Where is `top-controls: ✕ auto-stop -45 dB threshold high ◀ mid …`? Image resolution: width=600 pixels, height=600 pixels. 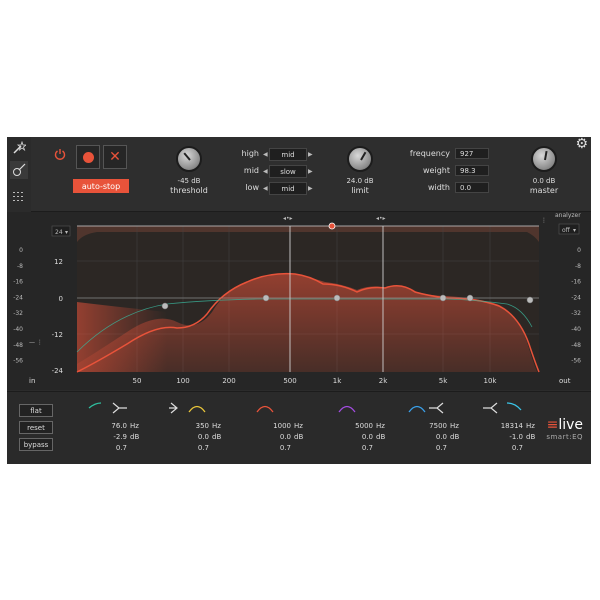
top-controls: ✕ auto-stop -45 dB threshold high ◀ mid … is located at coordinates (311, 174).